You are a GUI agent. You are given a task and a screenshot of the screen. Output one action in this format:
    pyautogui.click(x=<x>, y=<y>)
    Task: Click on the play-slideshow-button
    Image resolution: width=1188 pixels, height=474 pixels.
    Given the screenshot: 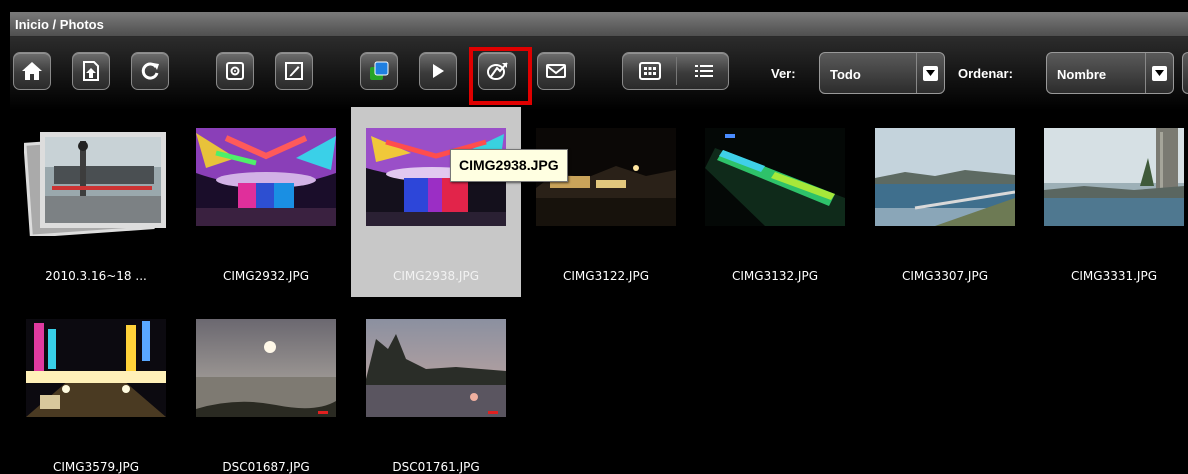 What is the action you would take?
    pyautogui.click(x=438, y=71)
    